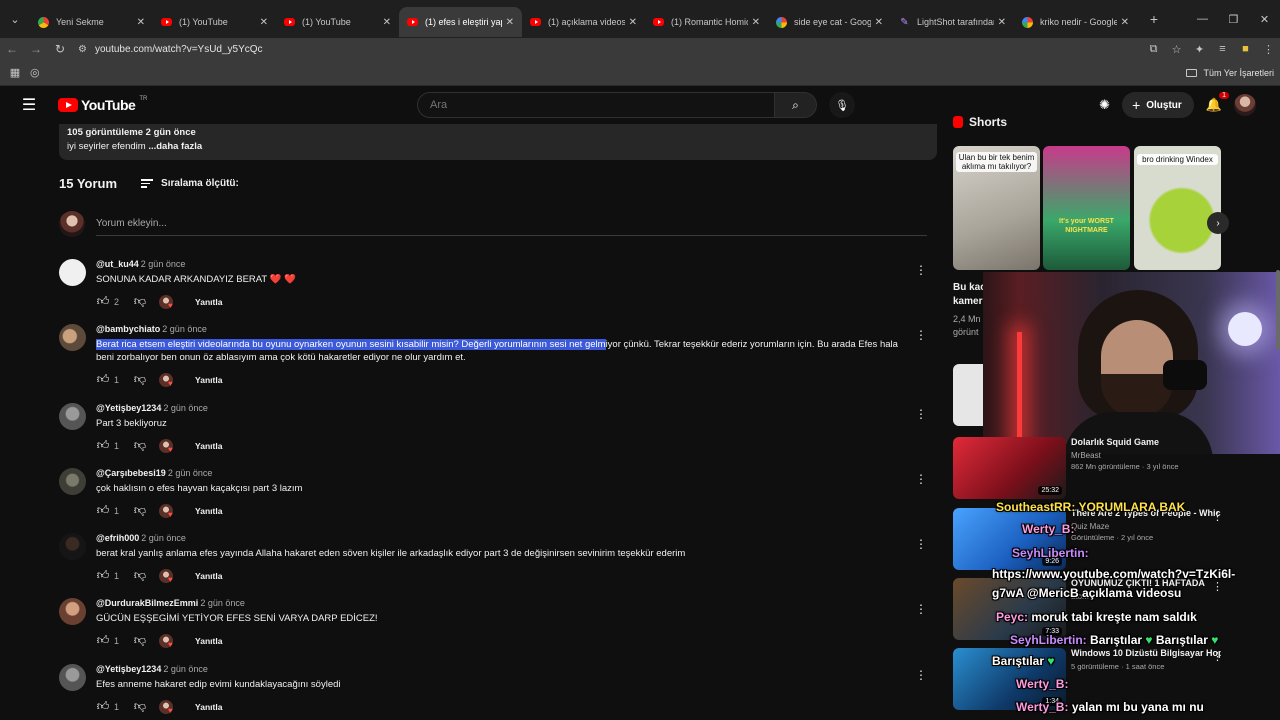  Describe the element at coordinates (1278, 310) in the screenshot. I see `scrollbar-thumb` at that location.